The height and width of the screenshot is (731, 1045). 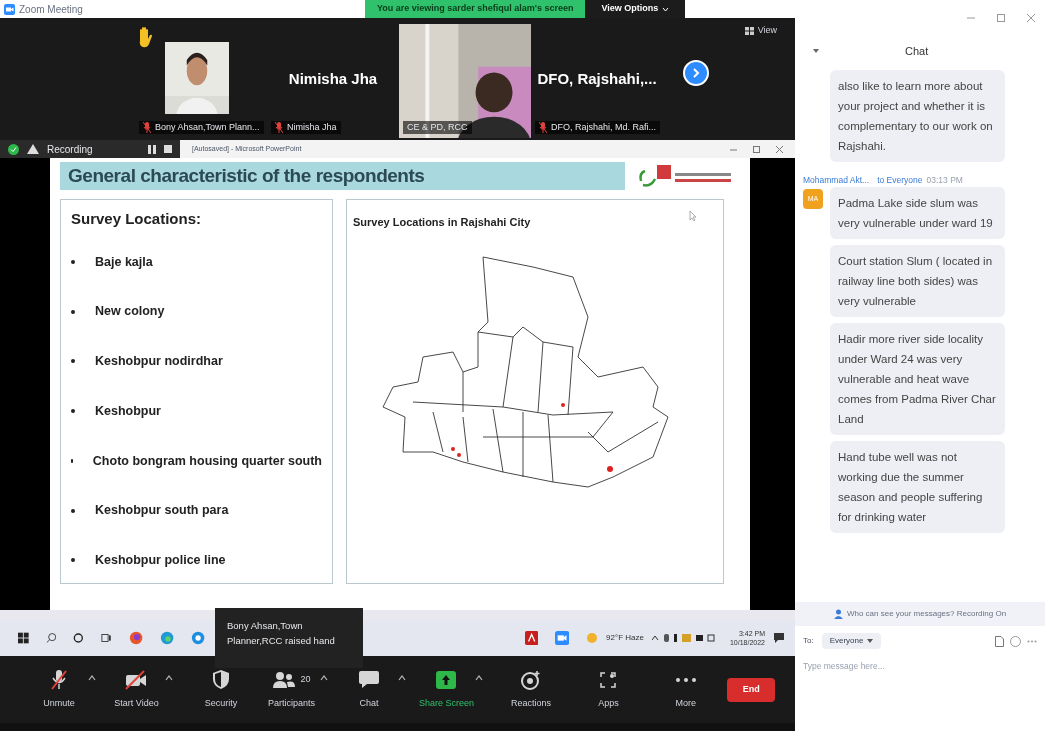 What do you see at coordinates (437, 127) in the screenshot?
I see `participant-label: CE & PD, RCC` at bounding box center [437, 127].